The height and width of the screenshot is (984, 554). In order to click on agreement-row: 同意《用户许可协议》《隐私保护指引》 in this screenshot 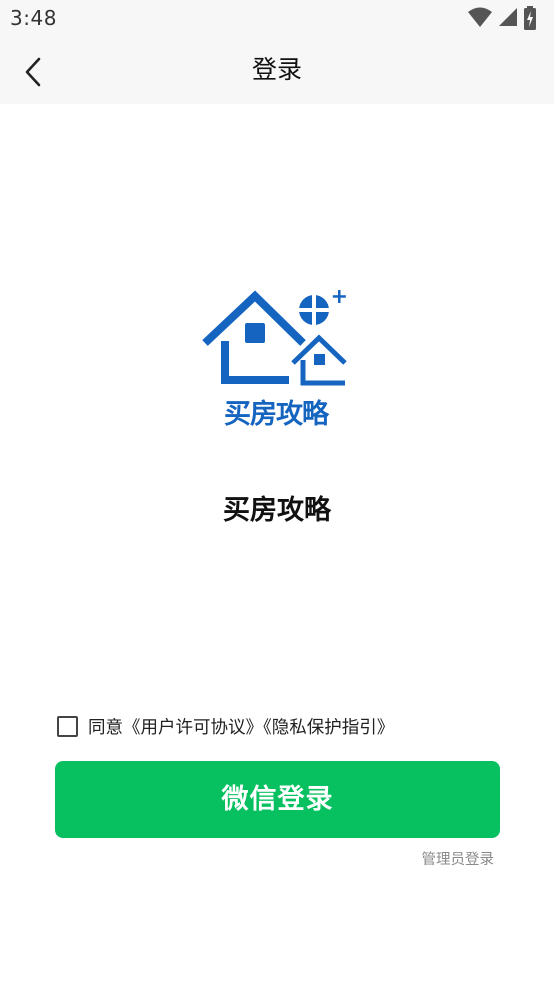, I will do `click(225, 726)`.